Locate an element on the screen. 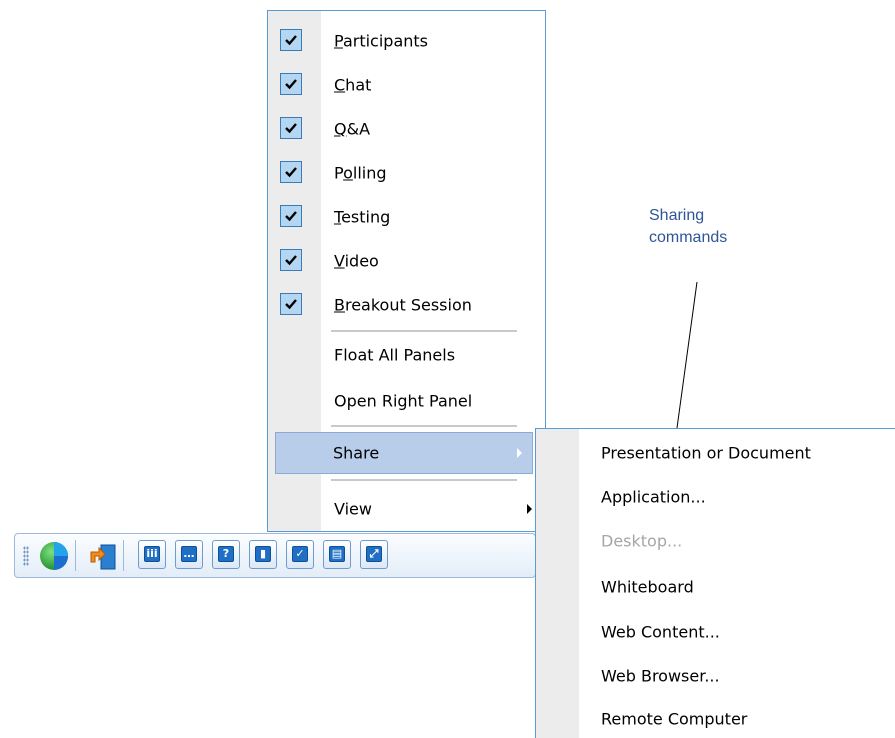 The image size is (895, 738). menu-item-label: Q&A is located at coordinates (352, 129).